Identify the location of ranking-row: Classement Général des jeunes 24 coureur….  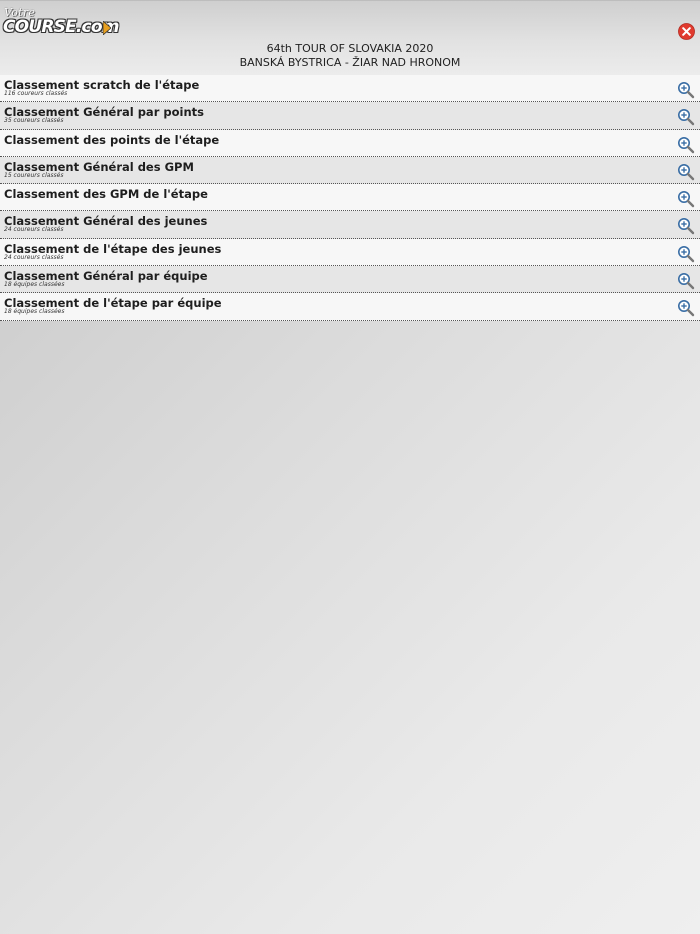
(350, 225).